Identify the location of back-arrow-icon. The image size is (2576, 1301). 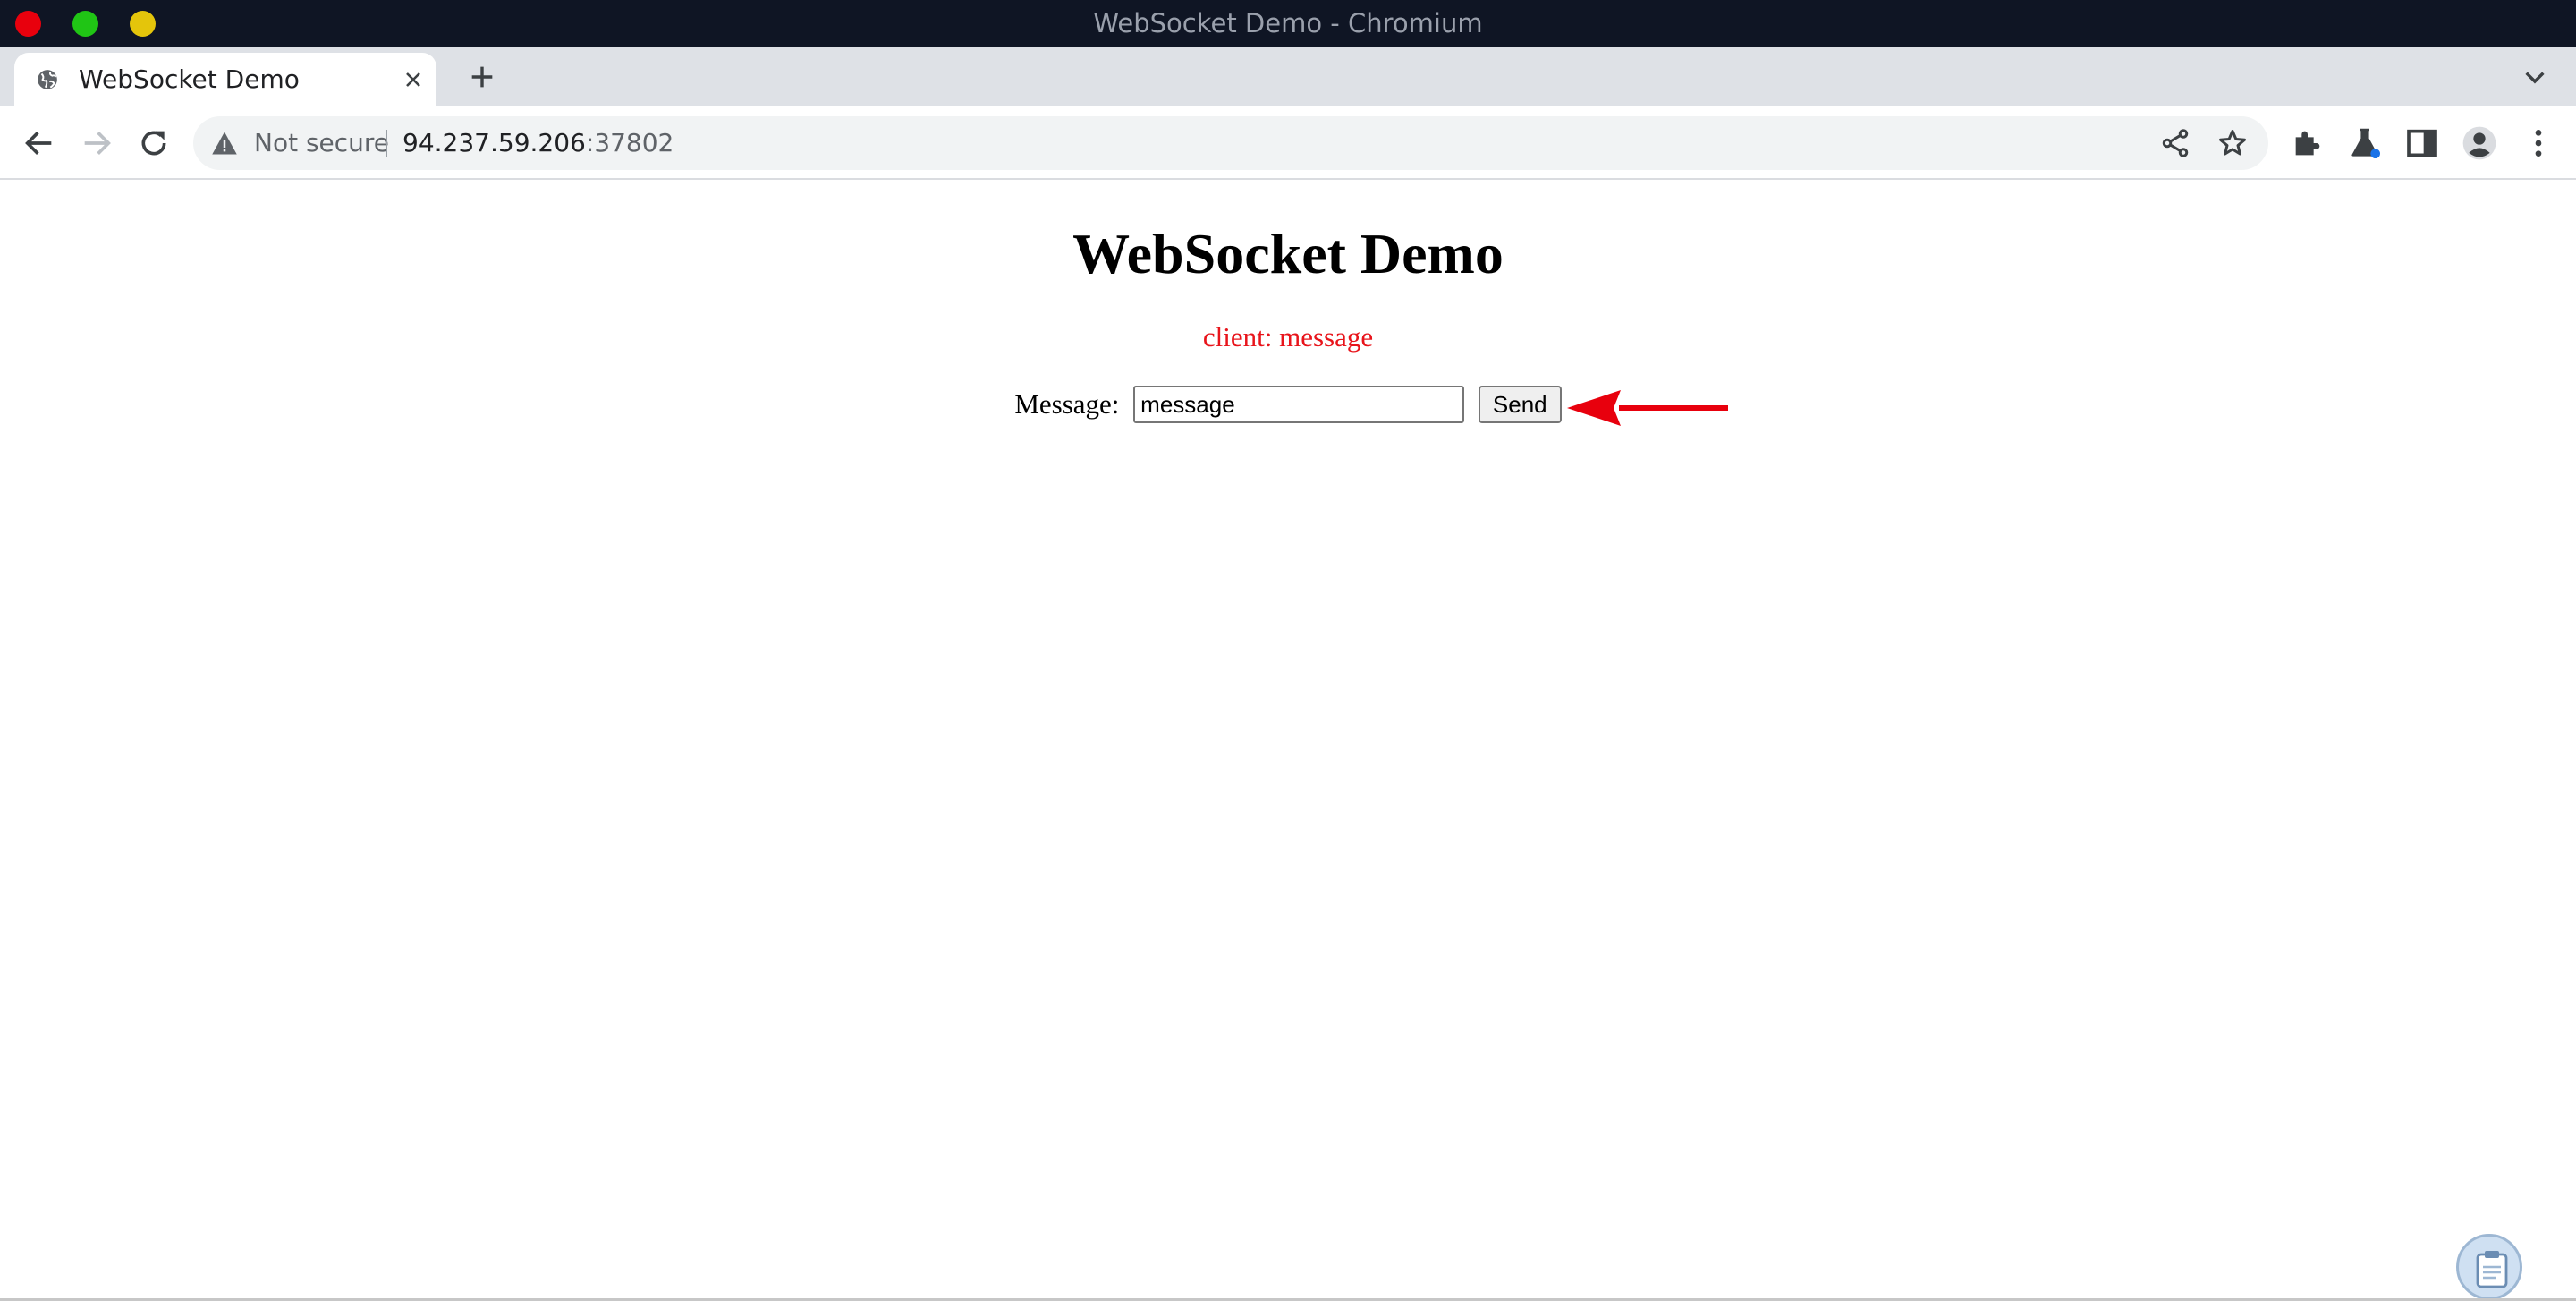
(39, 143).